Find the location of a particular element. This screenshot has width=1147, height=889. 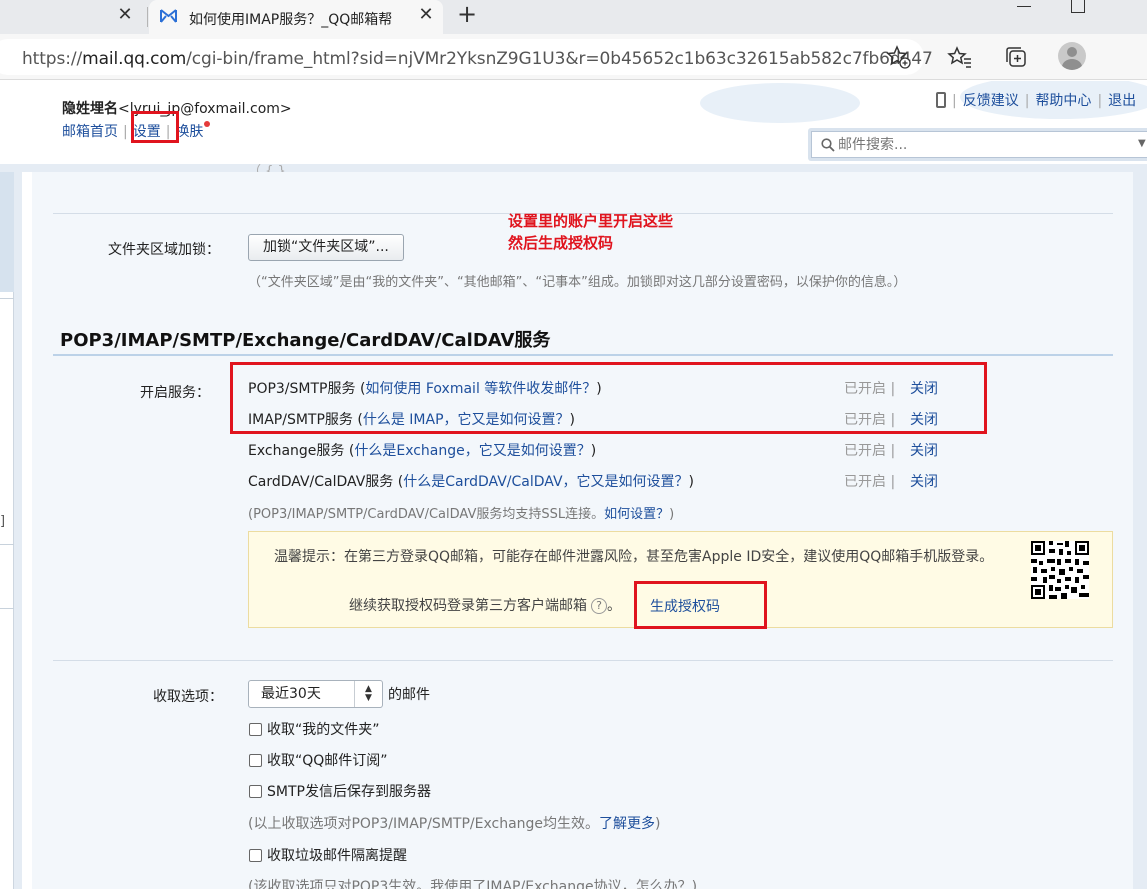

annotation-box-generate is located at coordinates (700, 605).